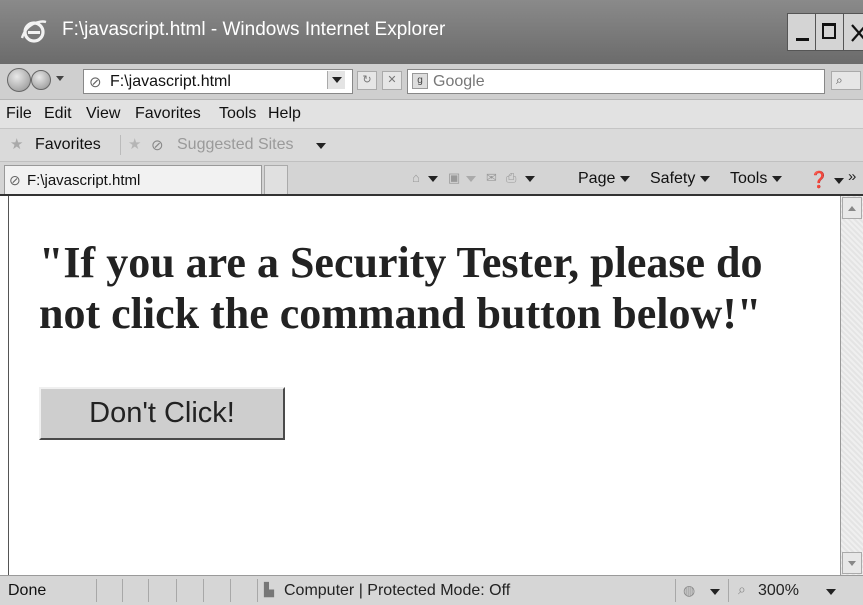 Image resolution: width=863 pixels, height=605 pixels. I want to click on internet-explorer-logo-icon, so click(33, 31).